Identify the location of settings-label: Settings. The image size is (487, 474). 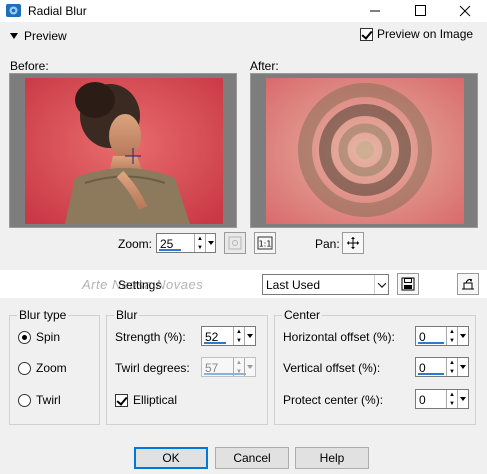
(140, 285).